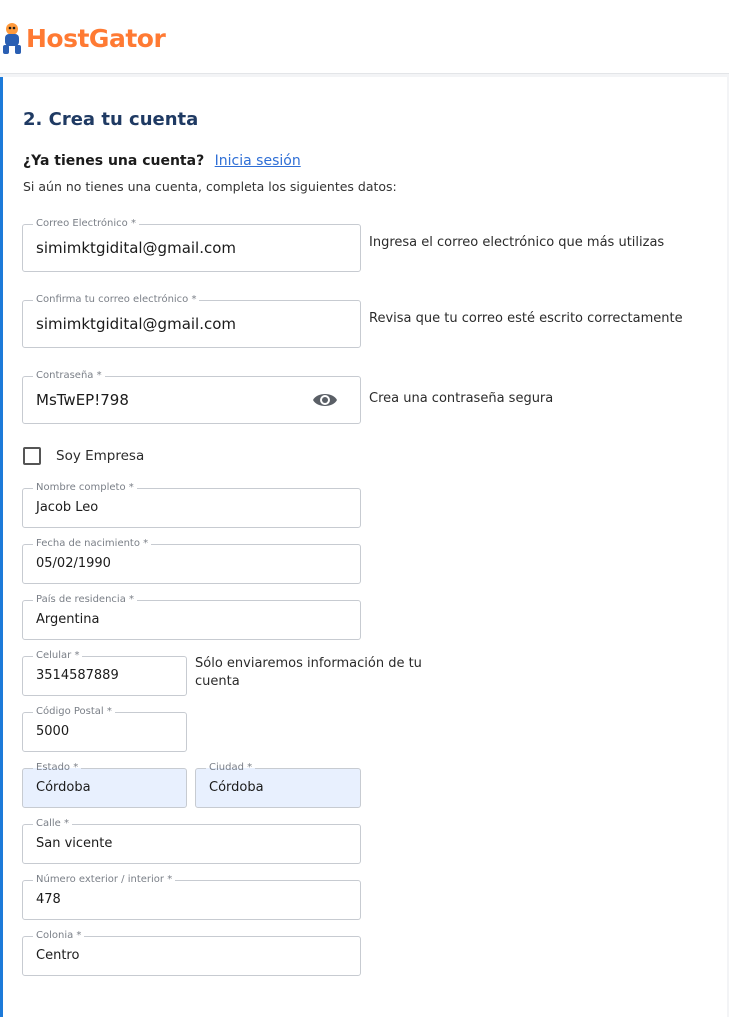 The width and height of the screenshot is (729, 1017). I want to click on password-value: MsTwEP!798, so click(82, 400).